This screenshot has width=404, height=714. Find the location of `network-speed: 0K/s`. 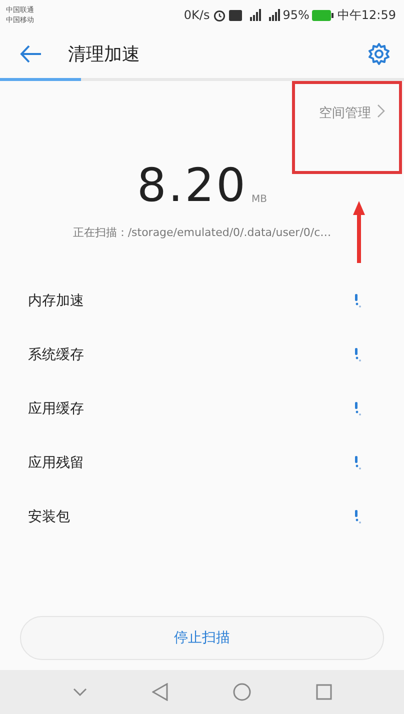

network-speed: 0K/s is located at coordinates (197, 15).